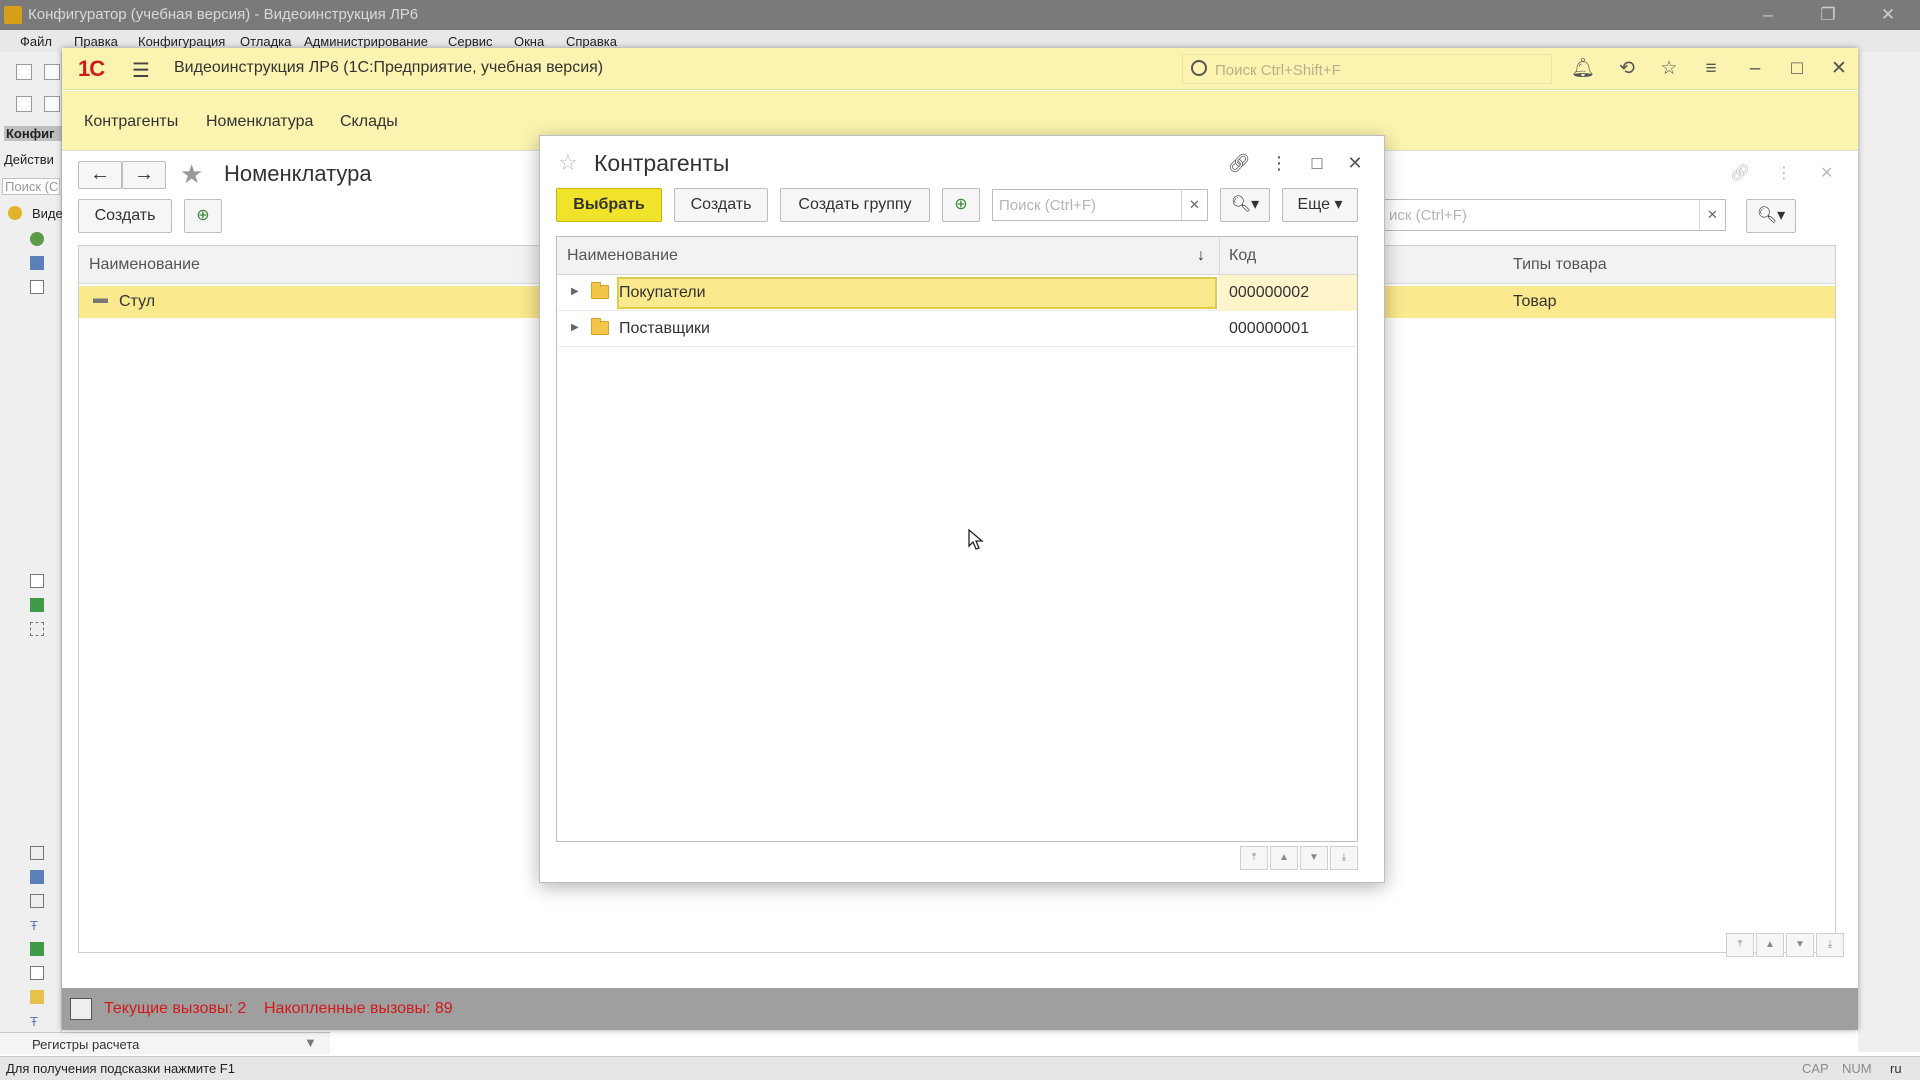  I want to click on monitor-icon, so click(81, 1009).